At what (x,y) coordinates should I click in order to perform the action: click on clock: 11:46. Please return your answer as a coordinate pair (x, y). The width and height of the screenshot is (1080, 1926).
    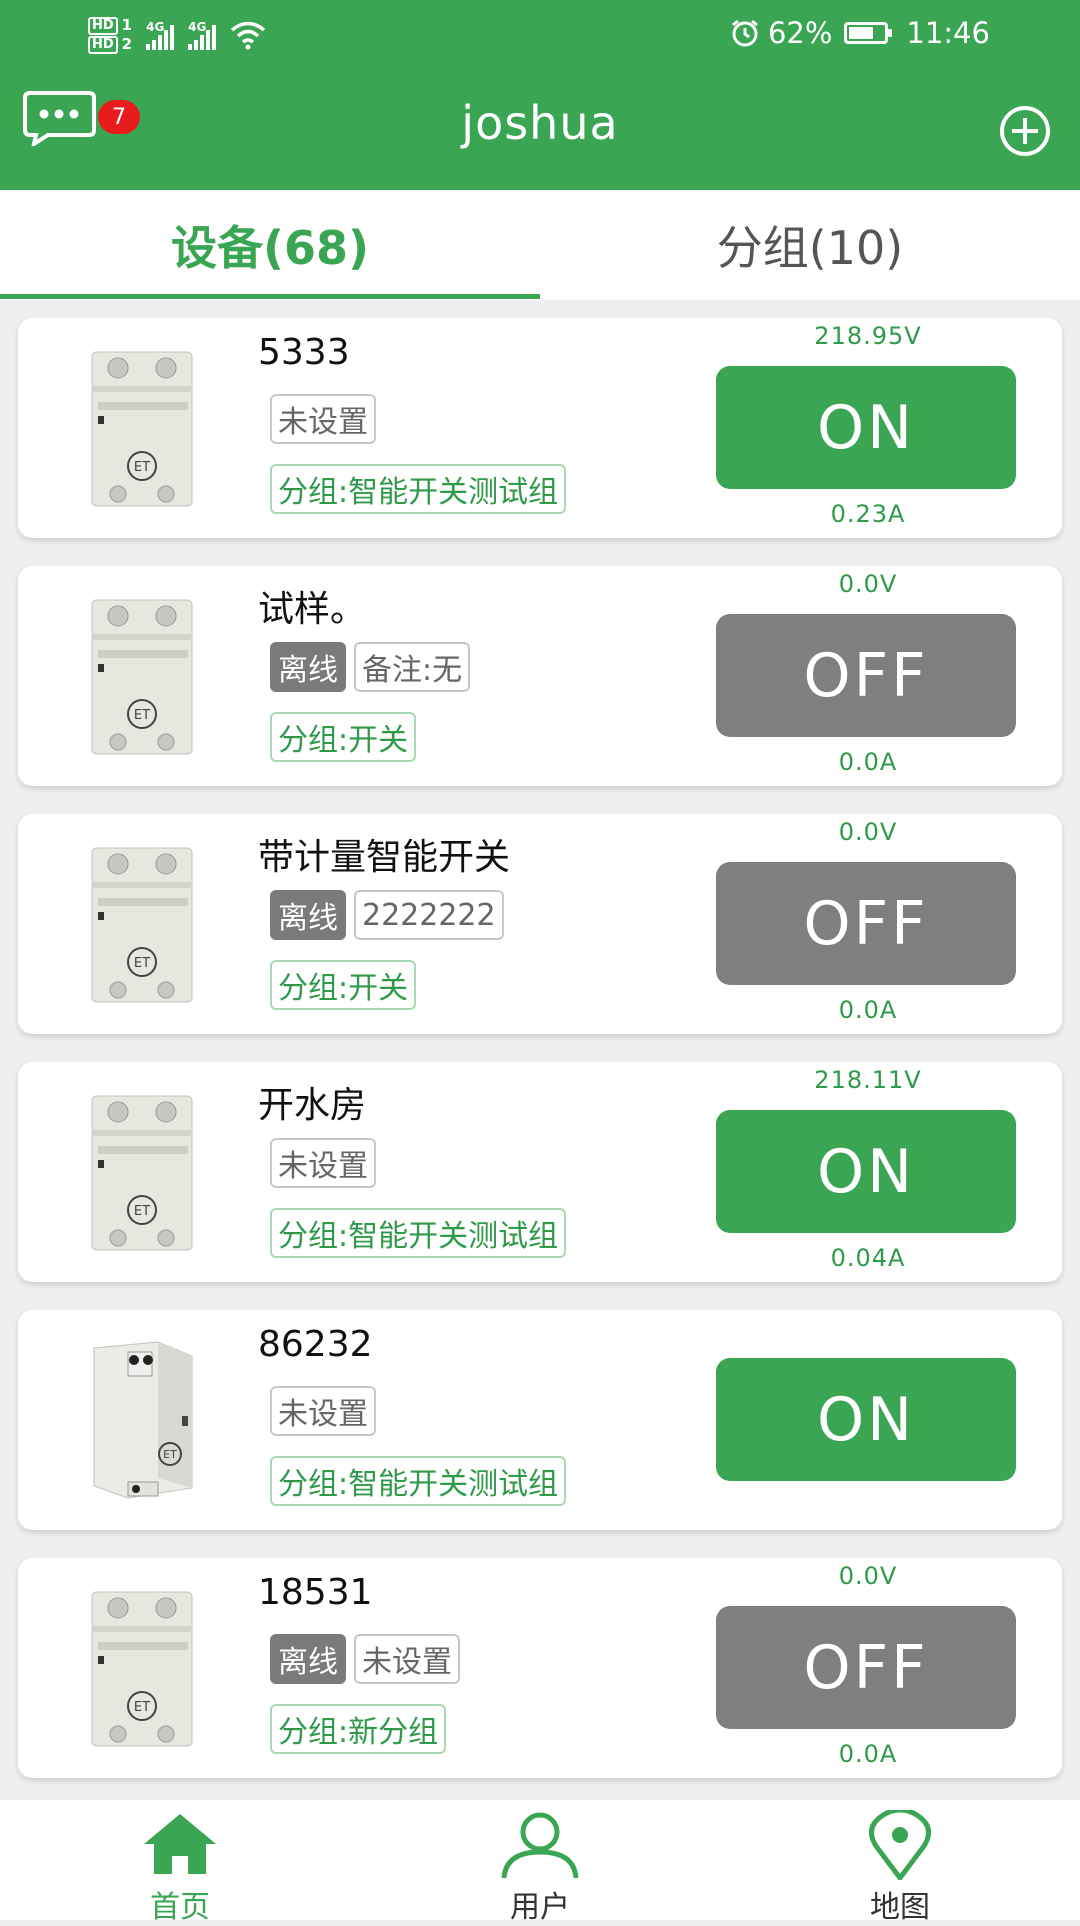
    Looking at the image, I should click on (948, 33).